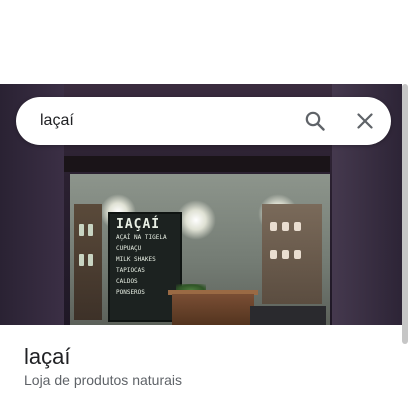  Describe the element at coordinates (203, 121) in the screenshot. I see `search-bar: laçaí` at that location.